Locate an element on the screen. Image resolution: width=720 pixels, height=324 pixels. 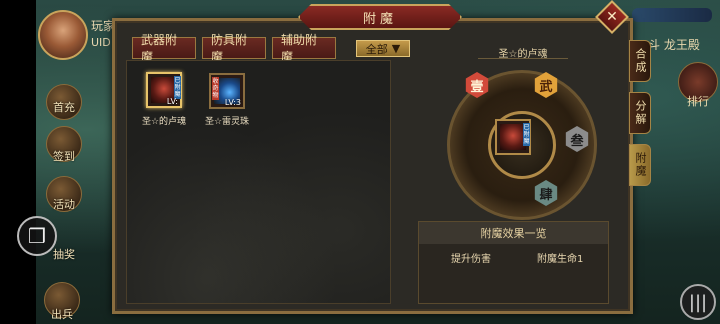
effect-item: 提升伤害 is located at coordinates (471, 259).